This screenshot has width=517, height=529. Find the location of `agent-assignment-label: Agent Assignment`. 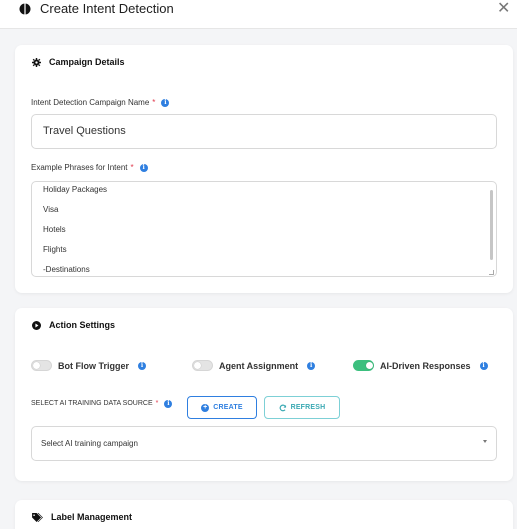

agent-assignment-label: Agent Assignment is located at coordinates (259, 365).